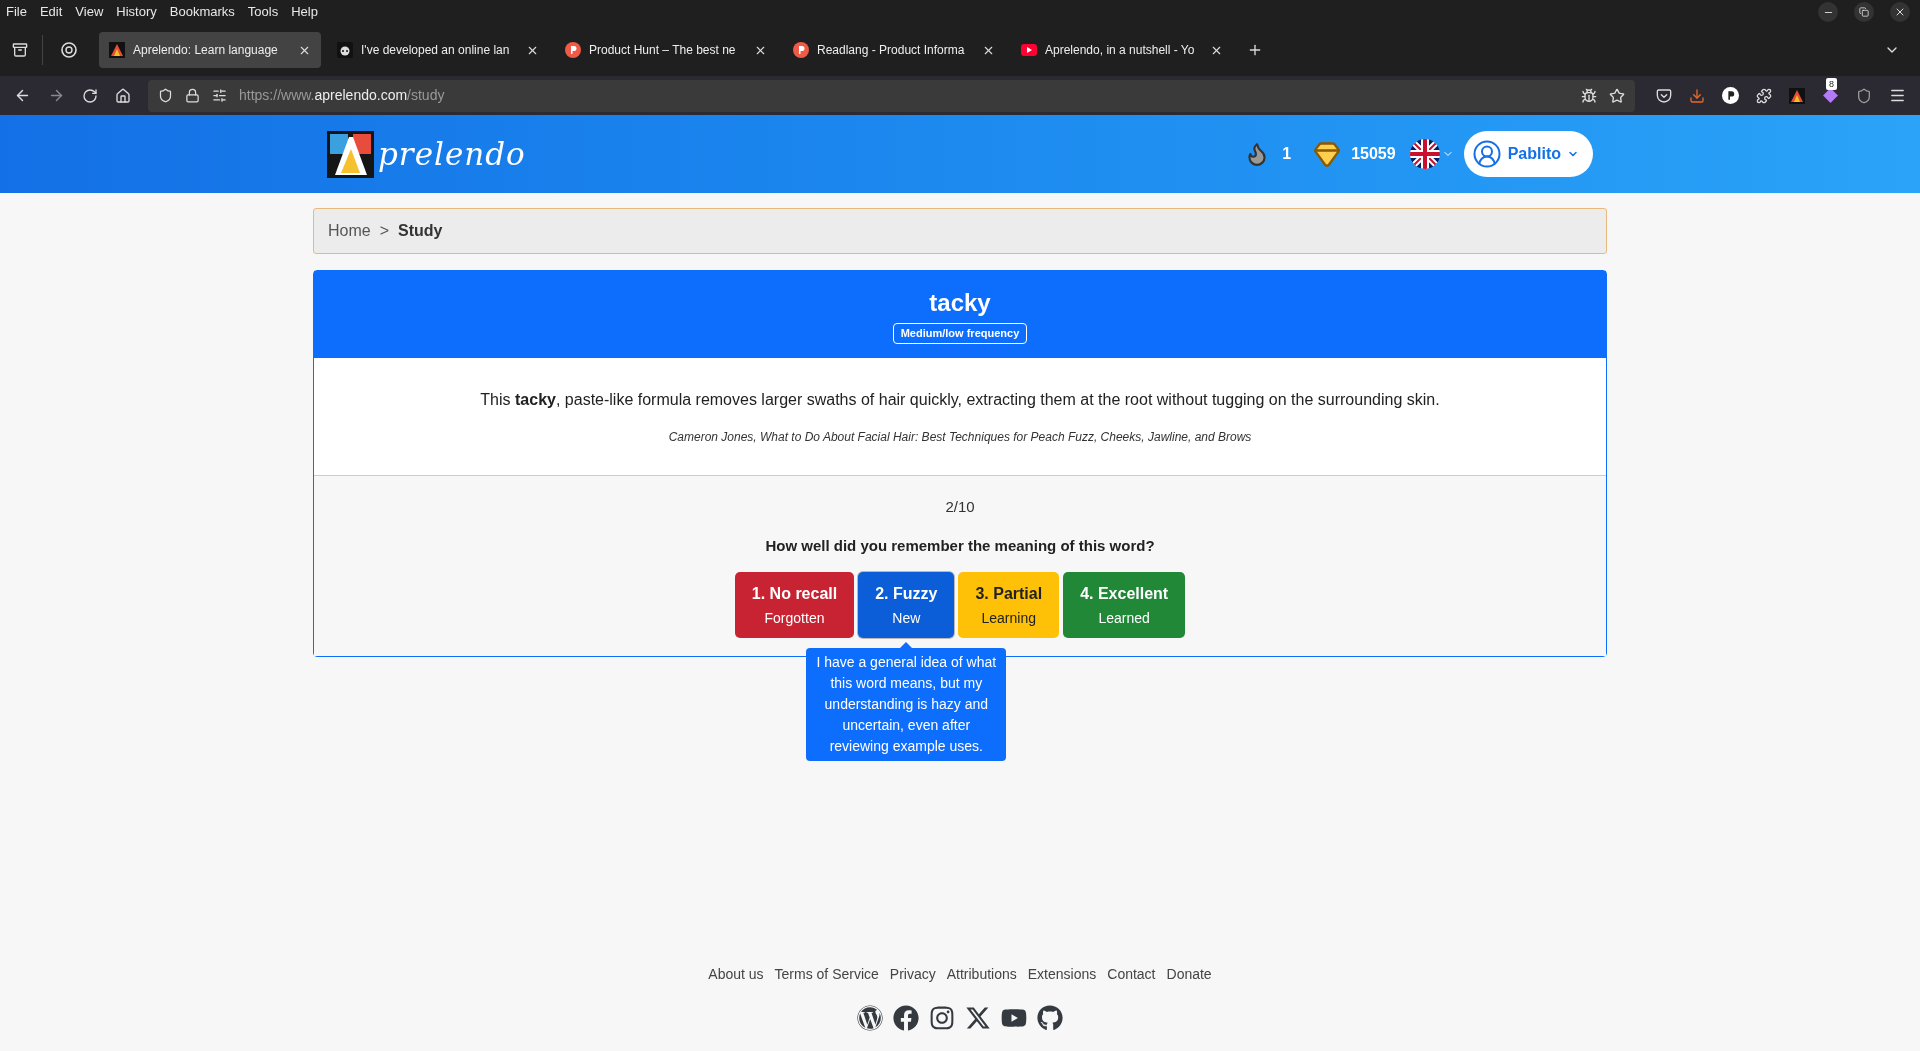 This screenshot has width=1920, height=1051. What do you see at coordinates (981, 974) in the screenshot?
I see `footer-link: Attributions` at bounding box center [981, 974].